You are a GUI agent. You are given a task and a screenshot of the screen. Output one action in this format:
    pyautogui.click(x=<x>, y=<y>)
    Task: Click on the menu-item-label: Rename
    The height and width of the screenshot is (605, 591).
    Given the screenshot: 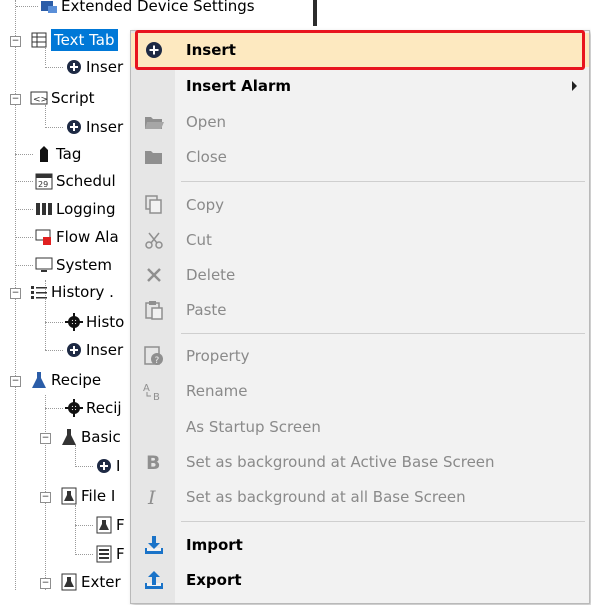 What is the action you would take?
    pyautogui.click(x=217, y=391)
    